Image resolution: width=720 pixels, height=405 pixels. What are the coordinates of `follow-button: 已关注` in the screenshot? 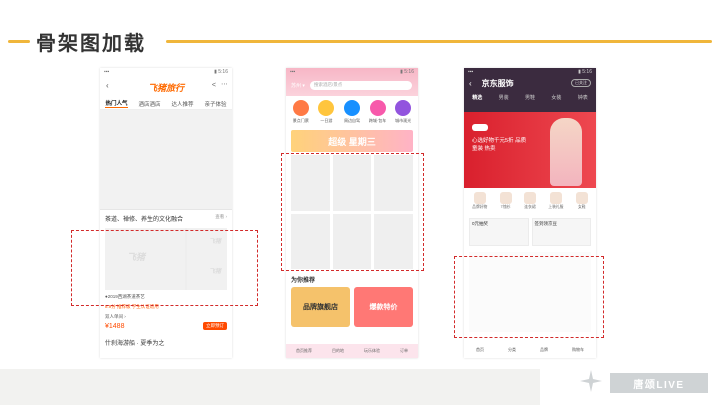 It's located at (581, 83).